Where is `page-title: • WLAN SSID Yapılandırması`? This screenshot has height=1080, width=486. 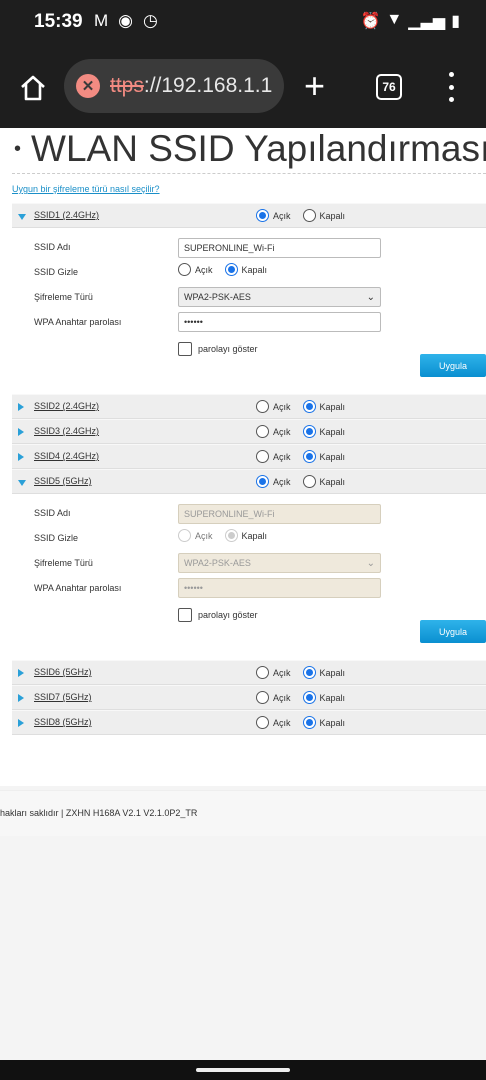
page-title: • WLAN SSID Yapılandırması is located at coordinates (250, 148).